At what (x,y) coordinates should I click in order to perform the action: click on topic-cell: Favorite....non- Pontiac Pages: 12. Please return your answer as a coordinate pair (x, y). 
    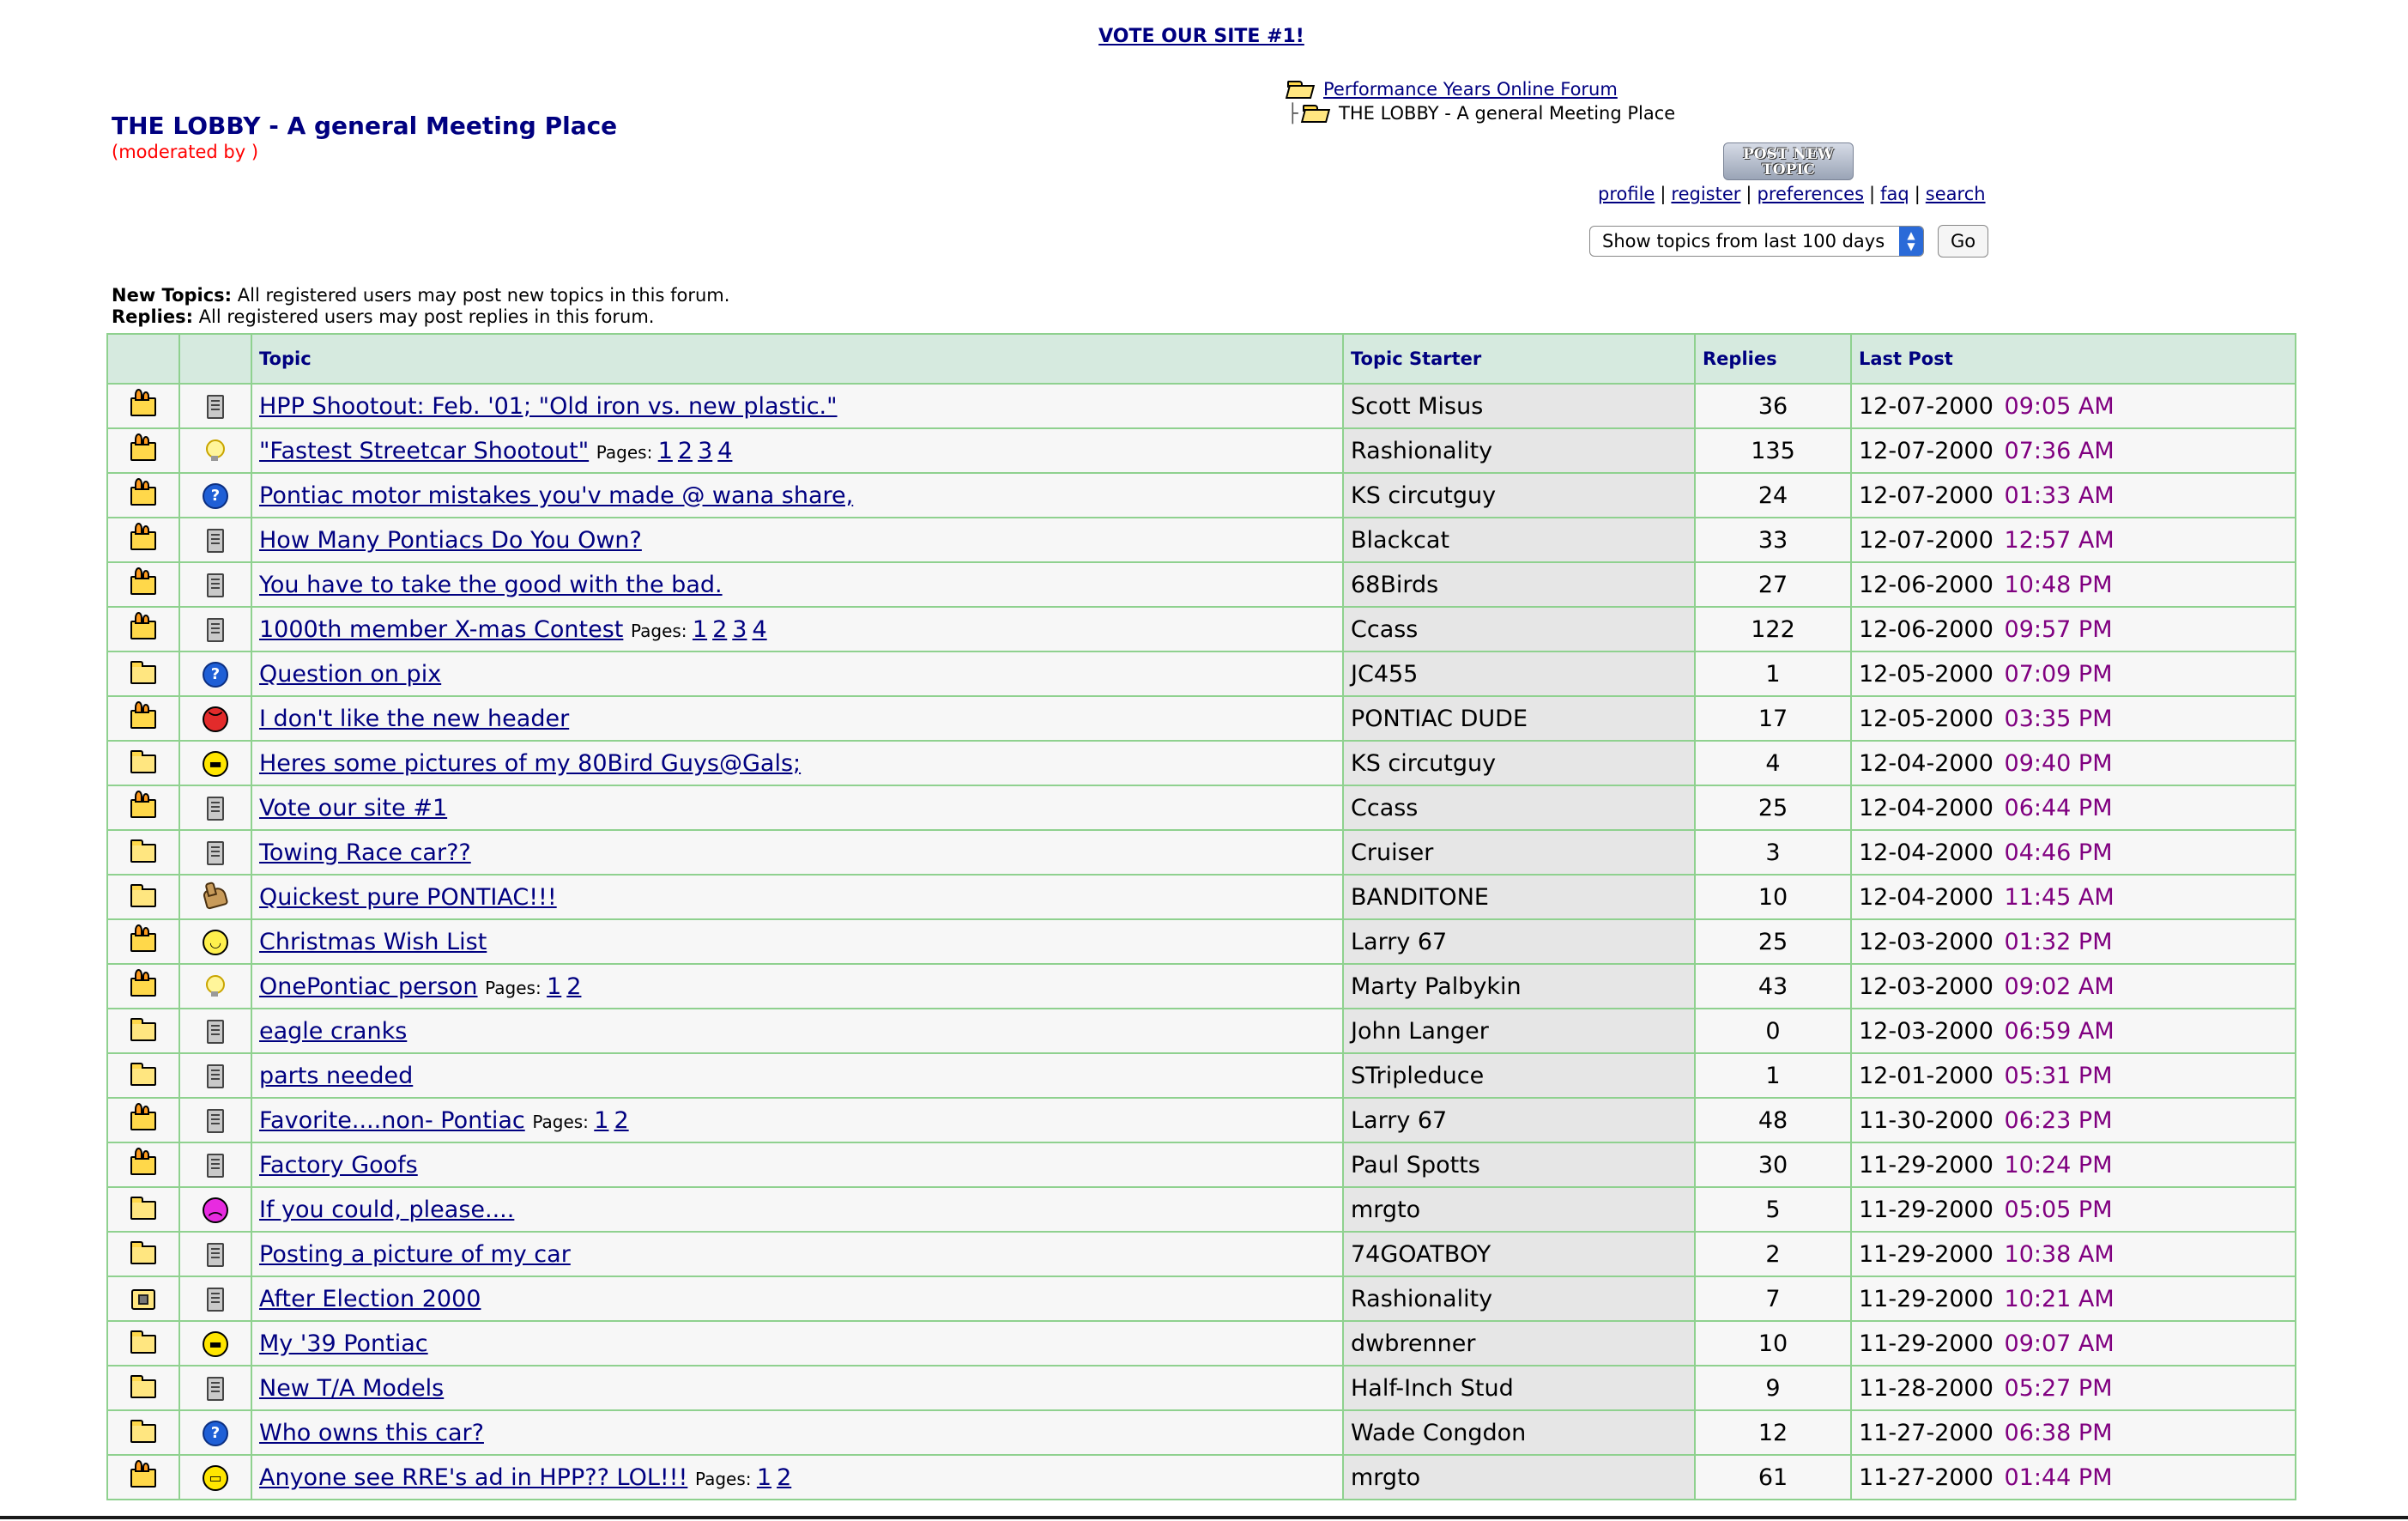
    Looking at the image, I should click on (797, 1120).